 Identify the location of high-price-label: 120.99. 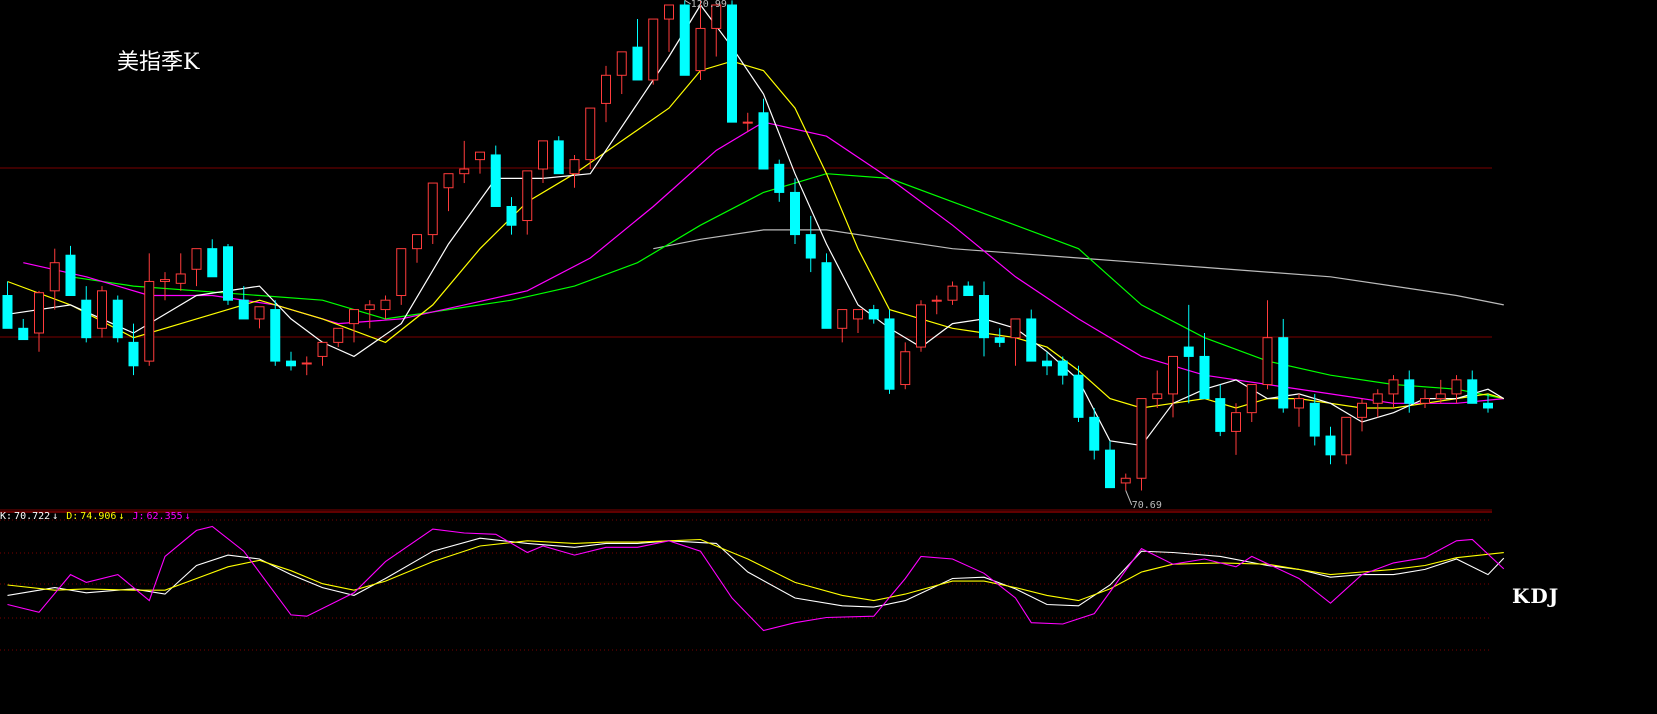
(709, 5).